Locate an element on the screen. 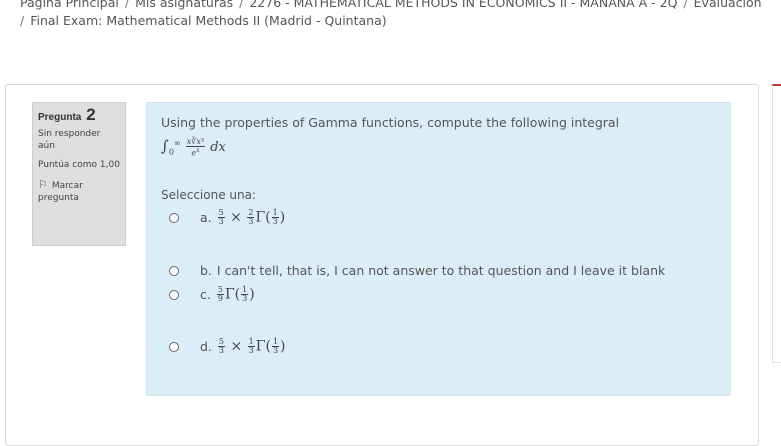 The width and height of the screenshot is (781, 446). option-d-letter: d. is located at coordinates (206, 346).